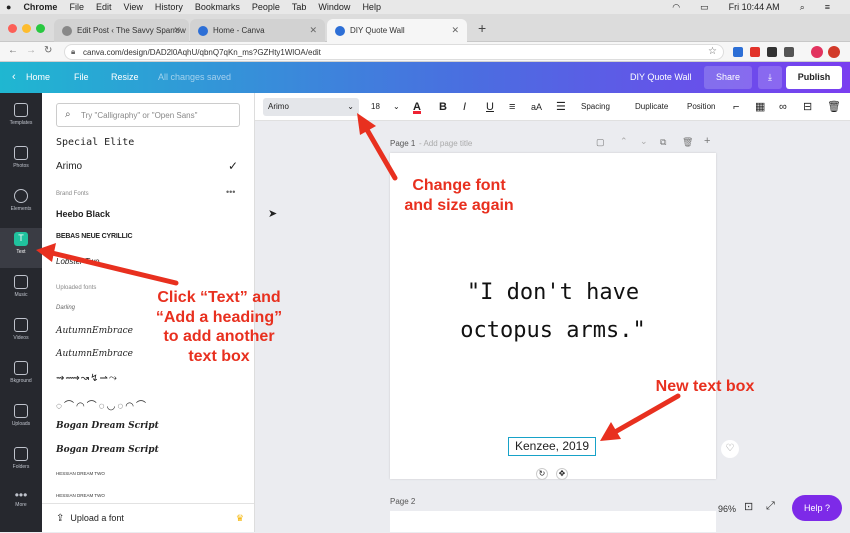  What do you see at coordinates (219, 317) in the screenshot?
I see `annotation-line: “Add a heading”` at bounding box center [219, 317].